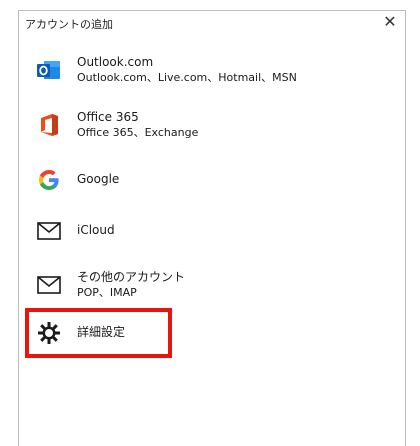  What do you see at coordinates (108, 117) in the screenshot?
I see `account-name: Office 365` at bounding box center [108, 117].